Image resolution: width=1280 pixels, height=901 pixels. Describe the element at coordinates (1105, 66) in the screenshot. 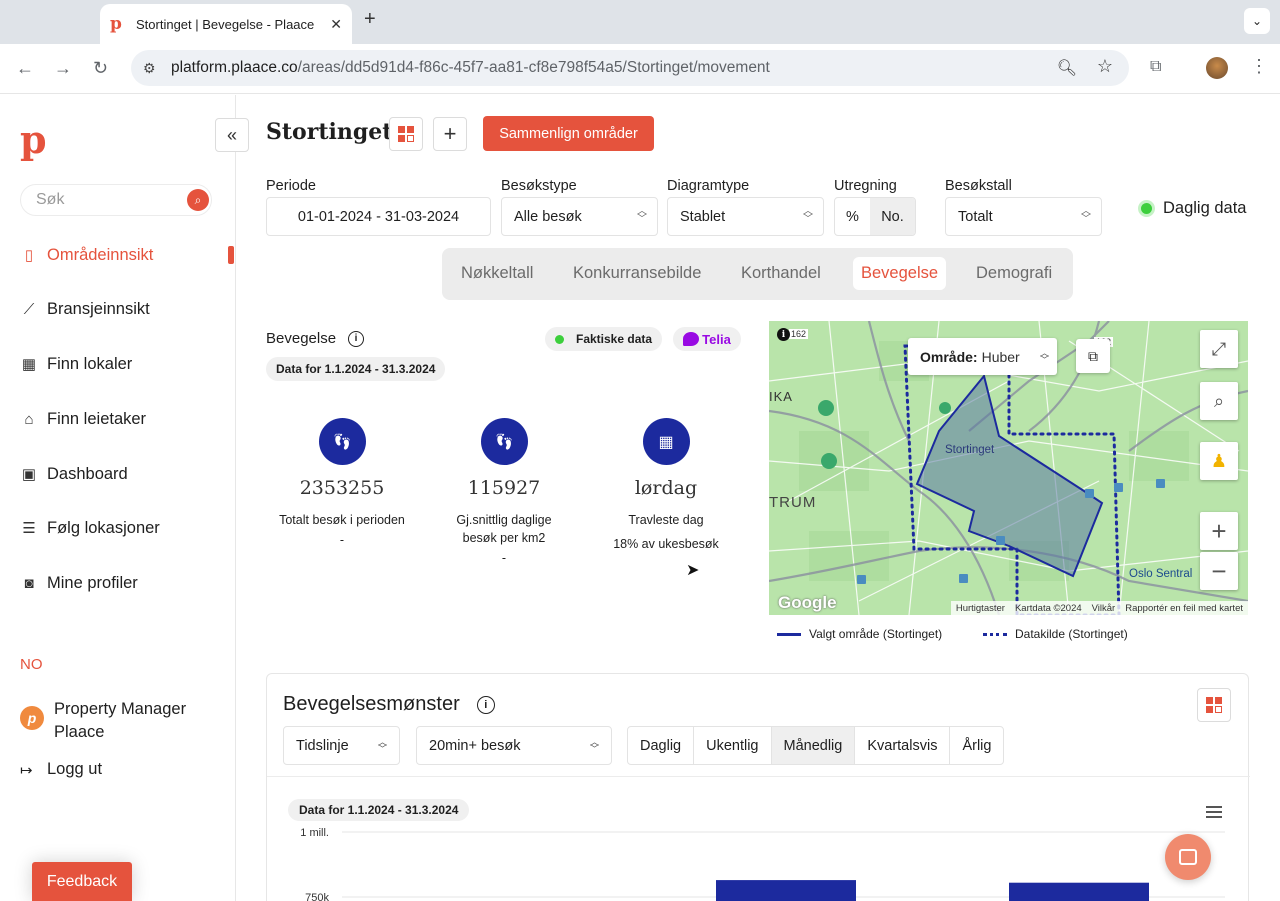

I see `bookmark-star-icon: ☆` at that location.